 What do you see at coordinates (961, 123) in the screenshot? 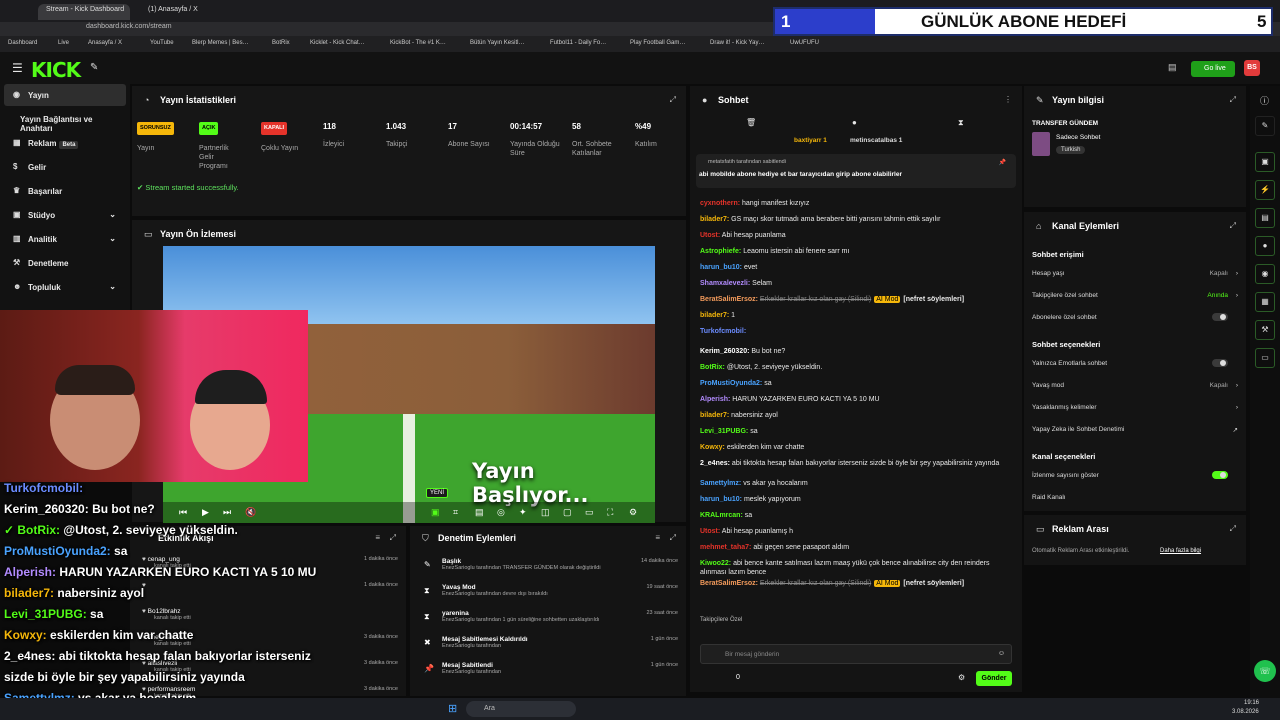
I see `timer-icon: ⧗` at bounding box center [961, 123].